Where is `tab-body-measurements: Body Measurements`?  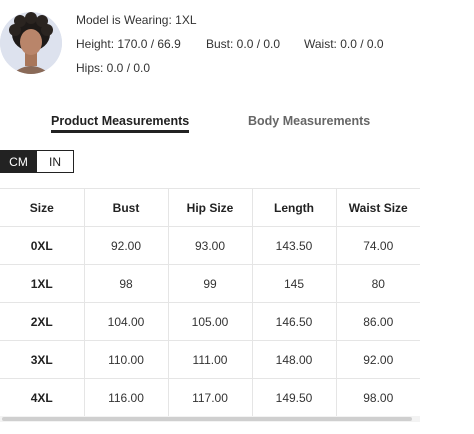
tab-body-measurements: Body Measurements is located at coordinates (309, 121).